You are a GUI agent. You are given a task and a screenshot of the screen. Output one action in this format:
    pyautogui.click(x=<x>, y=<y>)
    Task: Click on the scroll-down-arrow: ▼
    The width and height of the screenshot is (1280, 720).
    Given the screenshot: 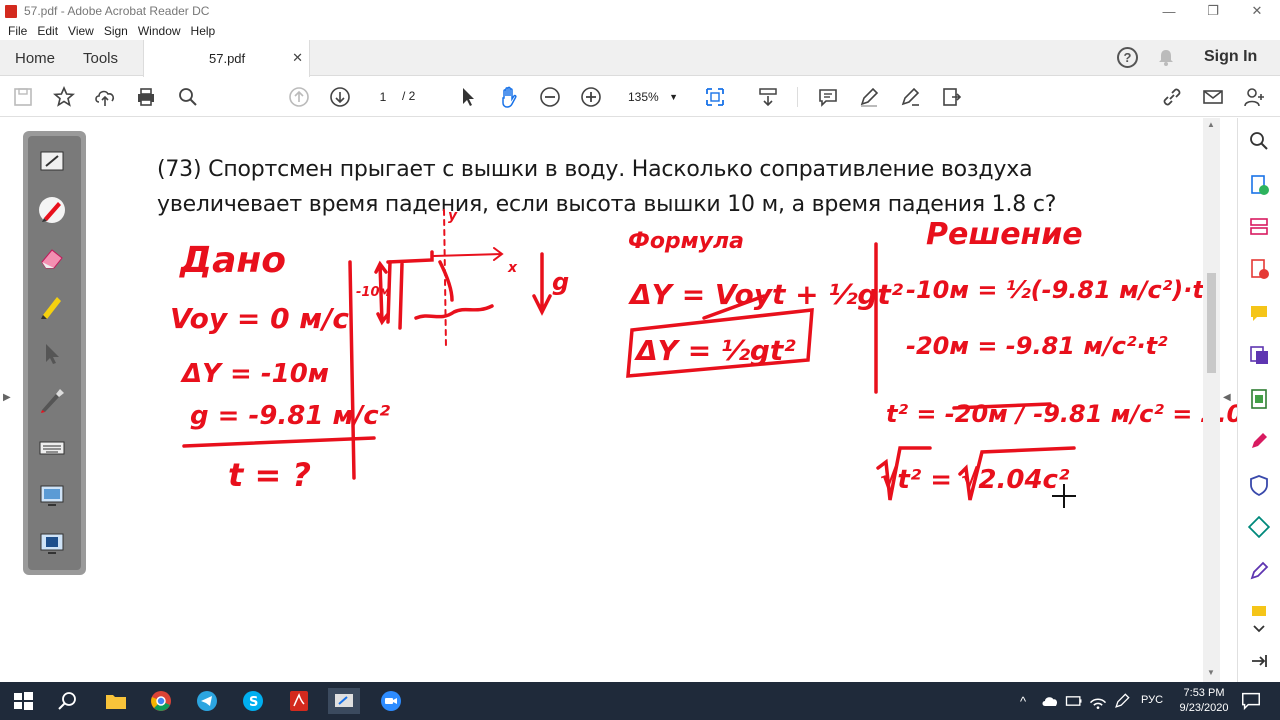 What is the action you would take?
    pyautogui.click(x=1211, y=672)
    